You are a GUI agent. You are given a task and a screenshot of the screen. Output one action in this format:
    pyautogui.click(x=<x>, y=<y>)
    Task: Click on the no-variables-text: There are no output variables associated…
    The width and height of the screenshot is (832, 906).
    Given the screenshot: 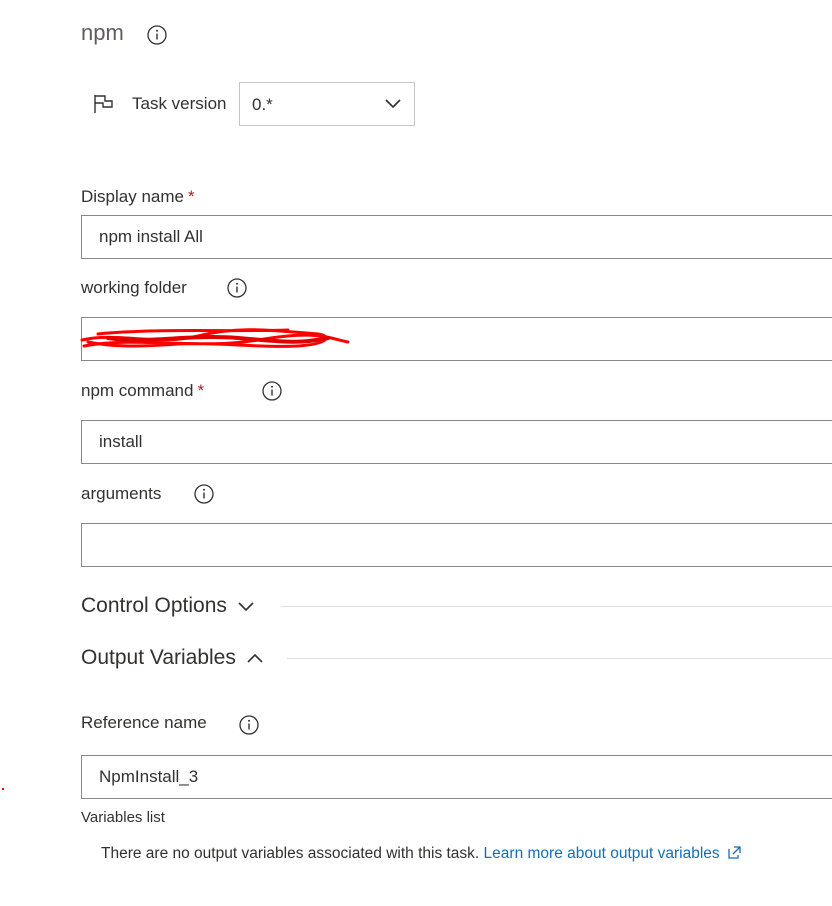 What is the action you would take?
    pyautogui.click(x=290, y=853)
    